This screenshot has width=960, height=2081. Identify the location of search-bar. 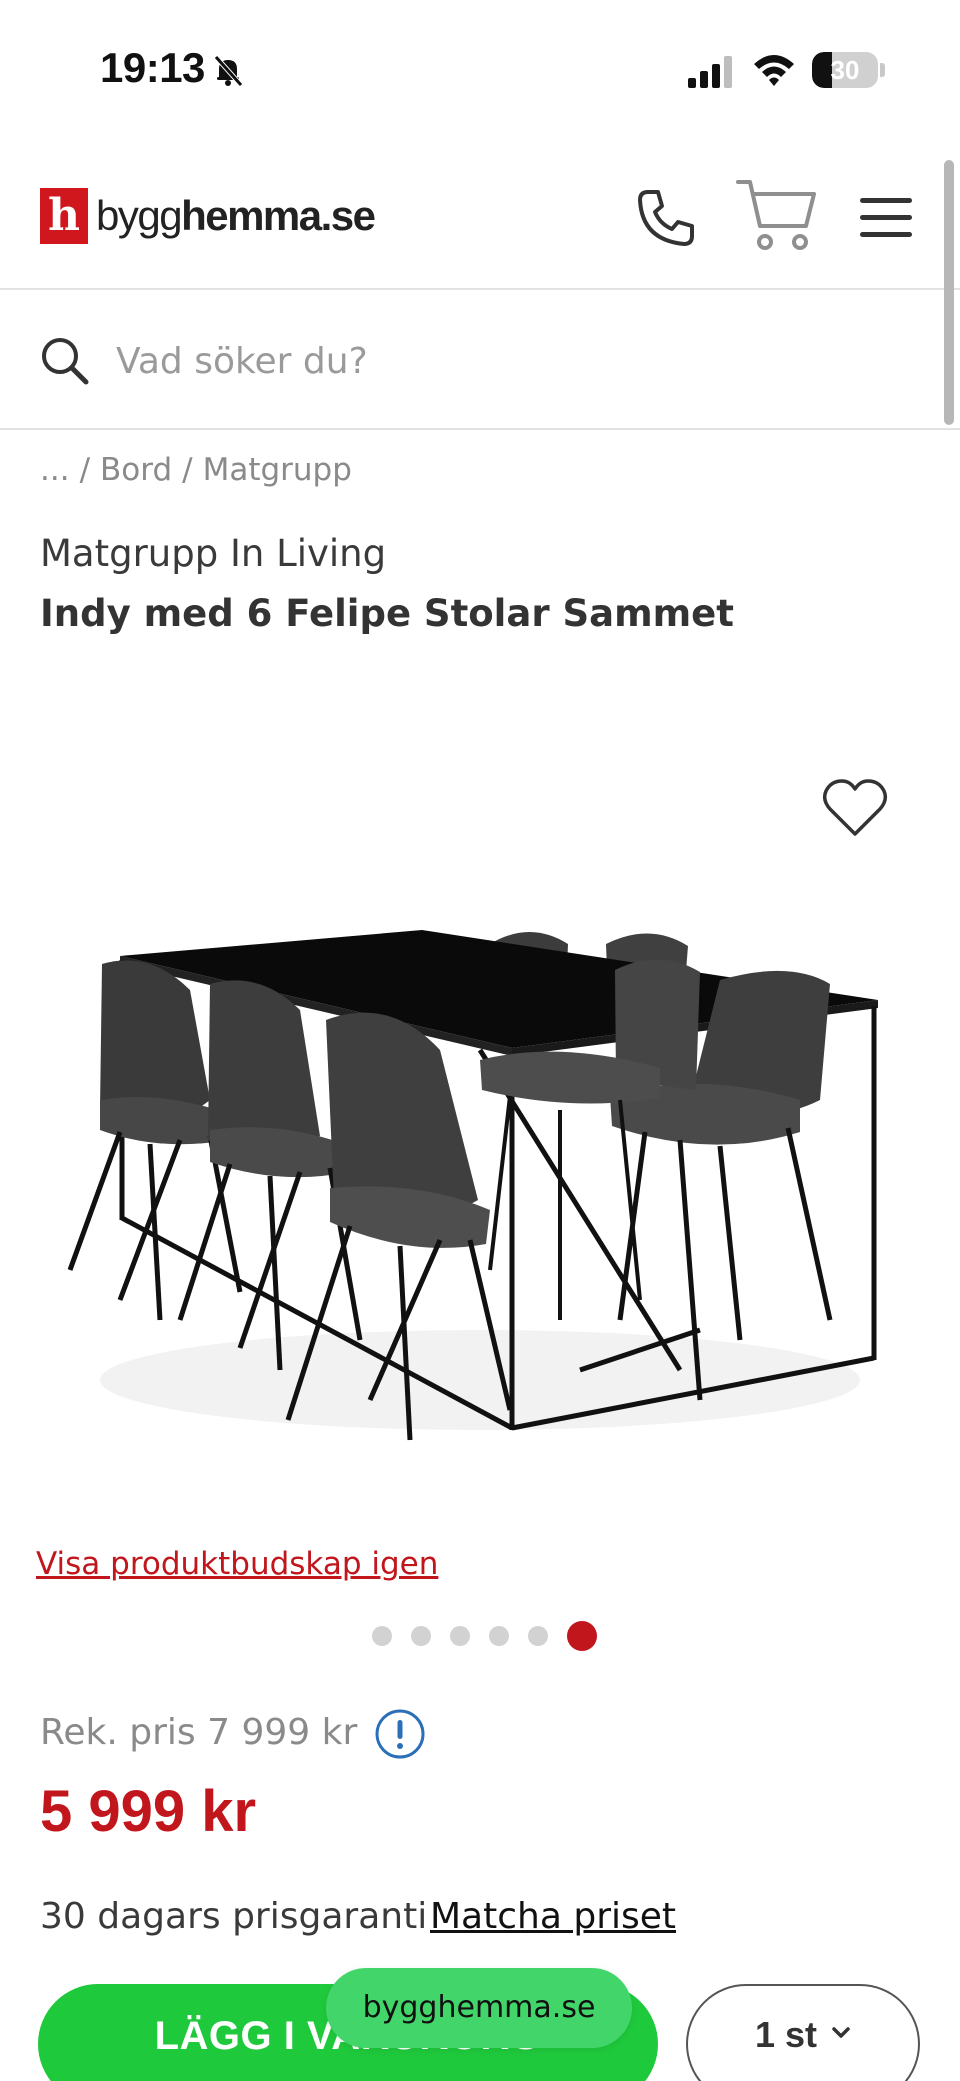
(480, 361).